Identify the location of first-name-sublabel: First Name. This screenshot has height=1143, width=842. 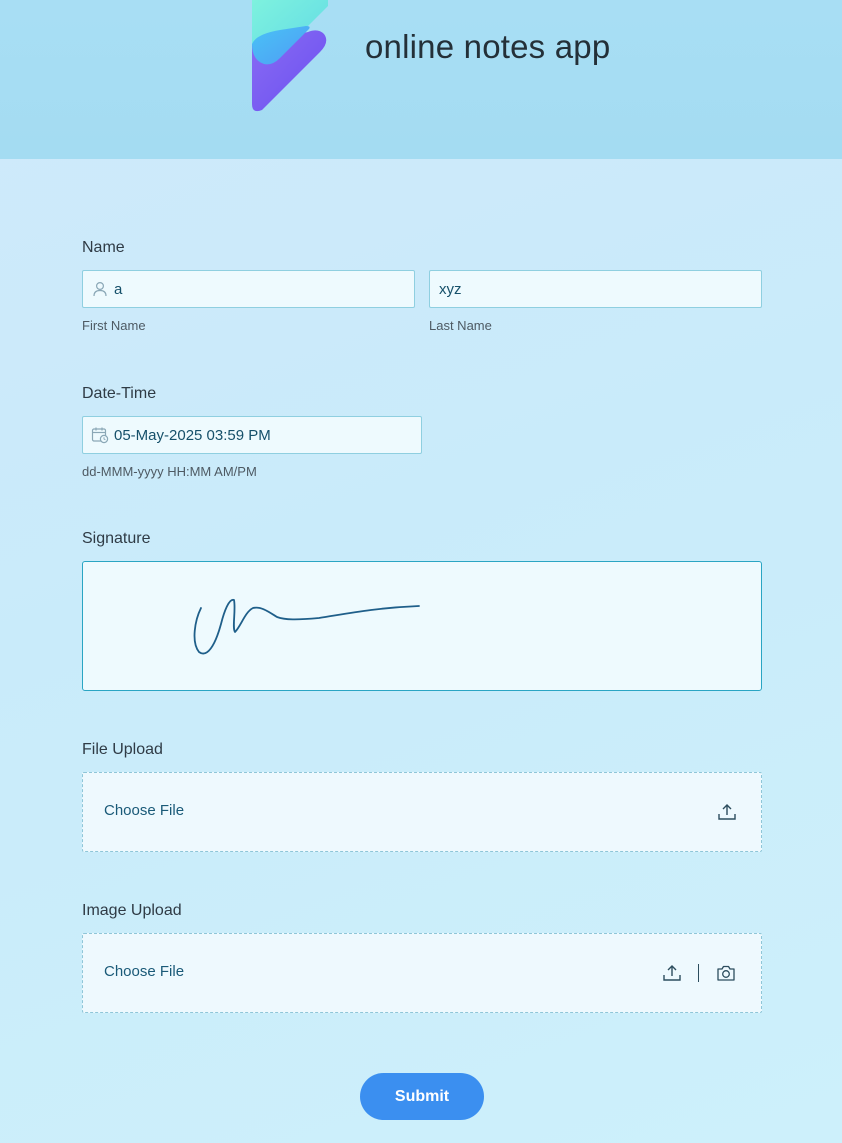
(114, 325).